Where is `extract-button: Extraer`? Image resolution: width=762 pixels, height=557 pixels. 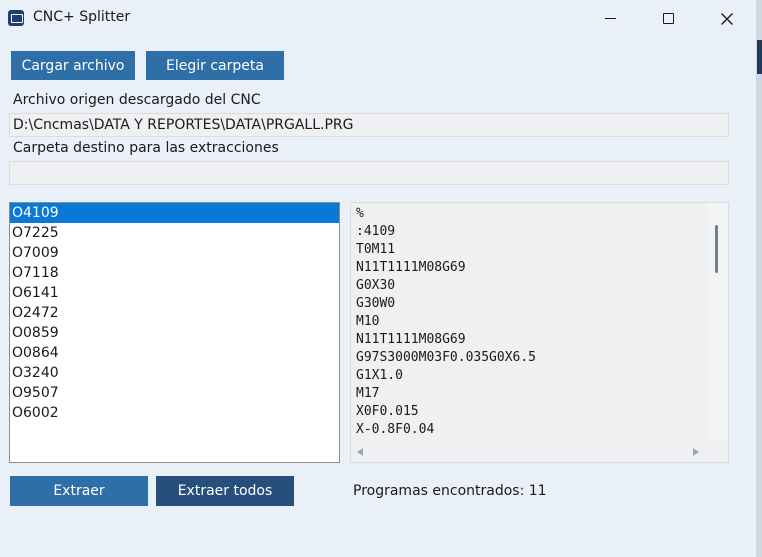 extract-button: Extraer is located at coordinates (79, 491).